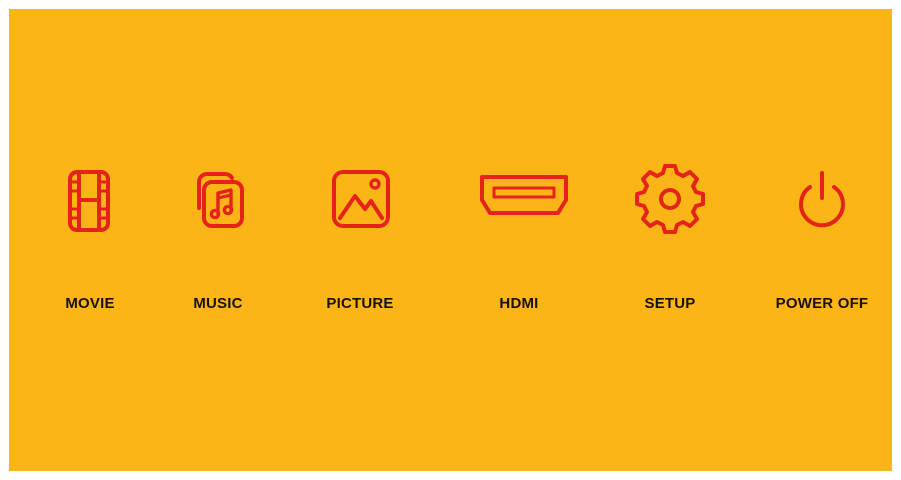 The height and width of the screenshot is (480, 901). Describe the element at coordinates (89, 201) in the screenshot. I see `film-strip-icon` at that location.